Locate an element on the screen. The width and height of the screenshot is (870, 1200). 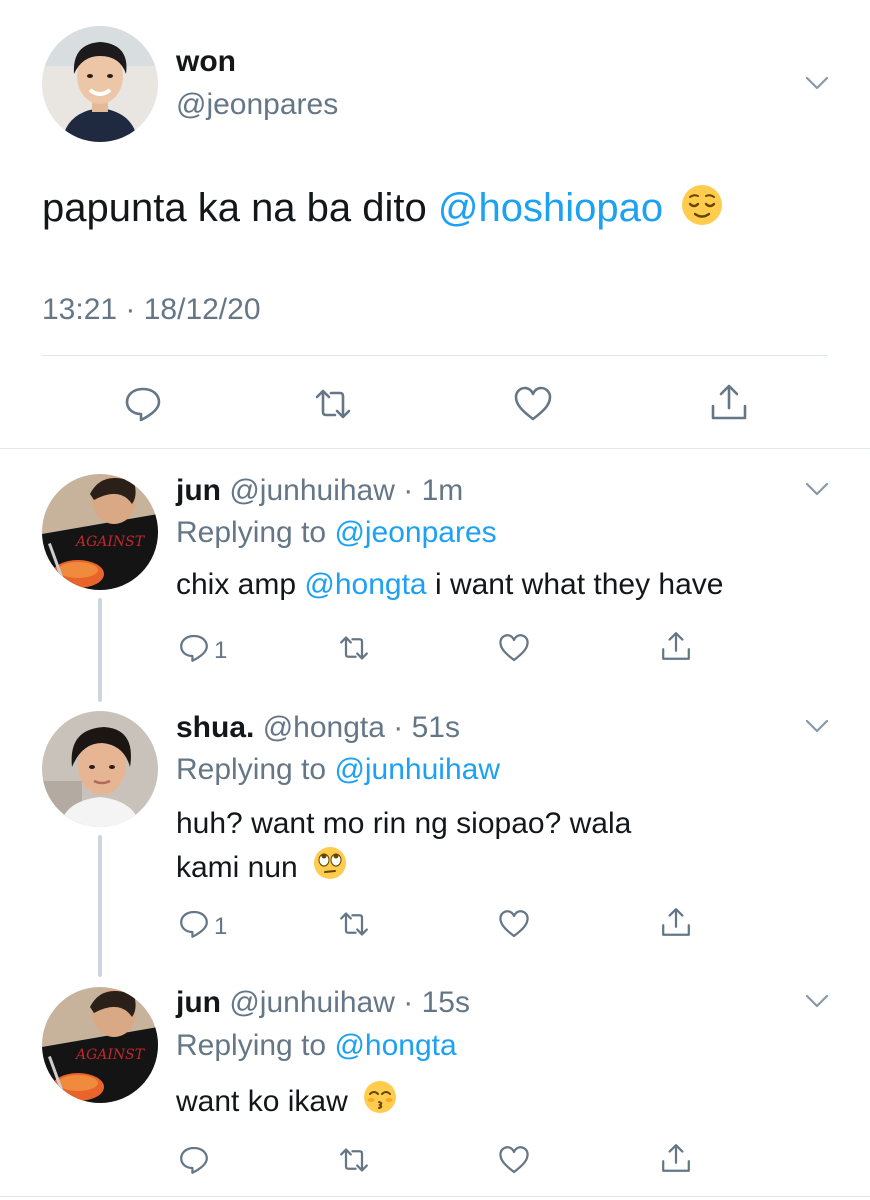
replying-to: Replying to @jeonpares is located at coordinates (336, 533).